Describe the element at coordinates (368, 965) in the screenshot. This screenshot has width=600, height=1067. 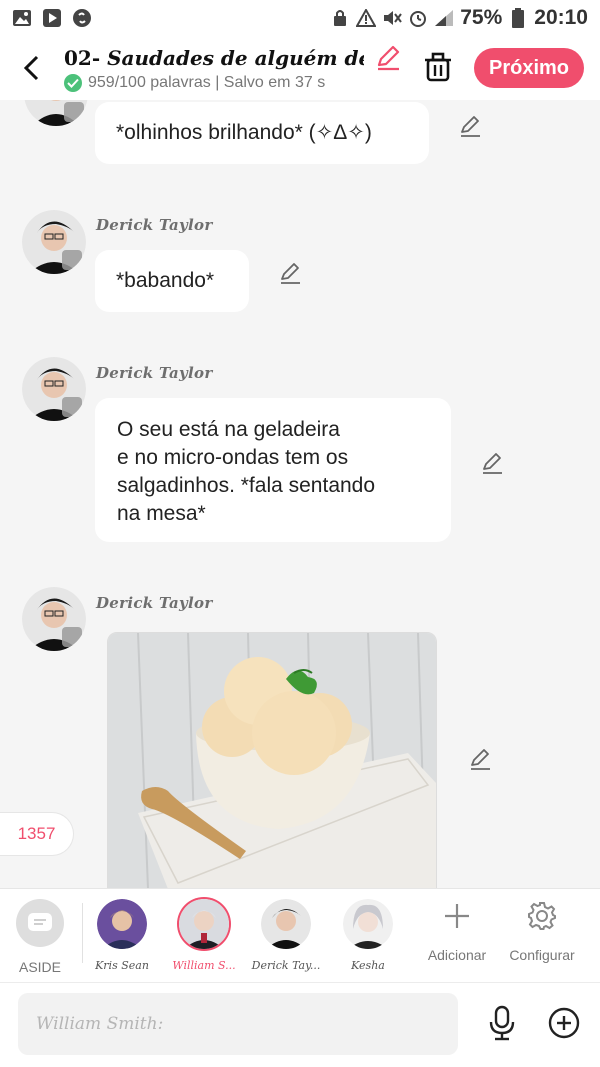
I see `character-name: Kesha` at that location.